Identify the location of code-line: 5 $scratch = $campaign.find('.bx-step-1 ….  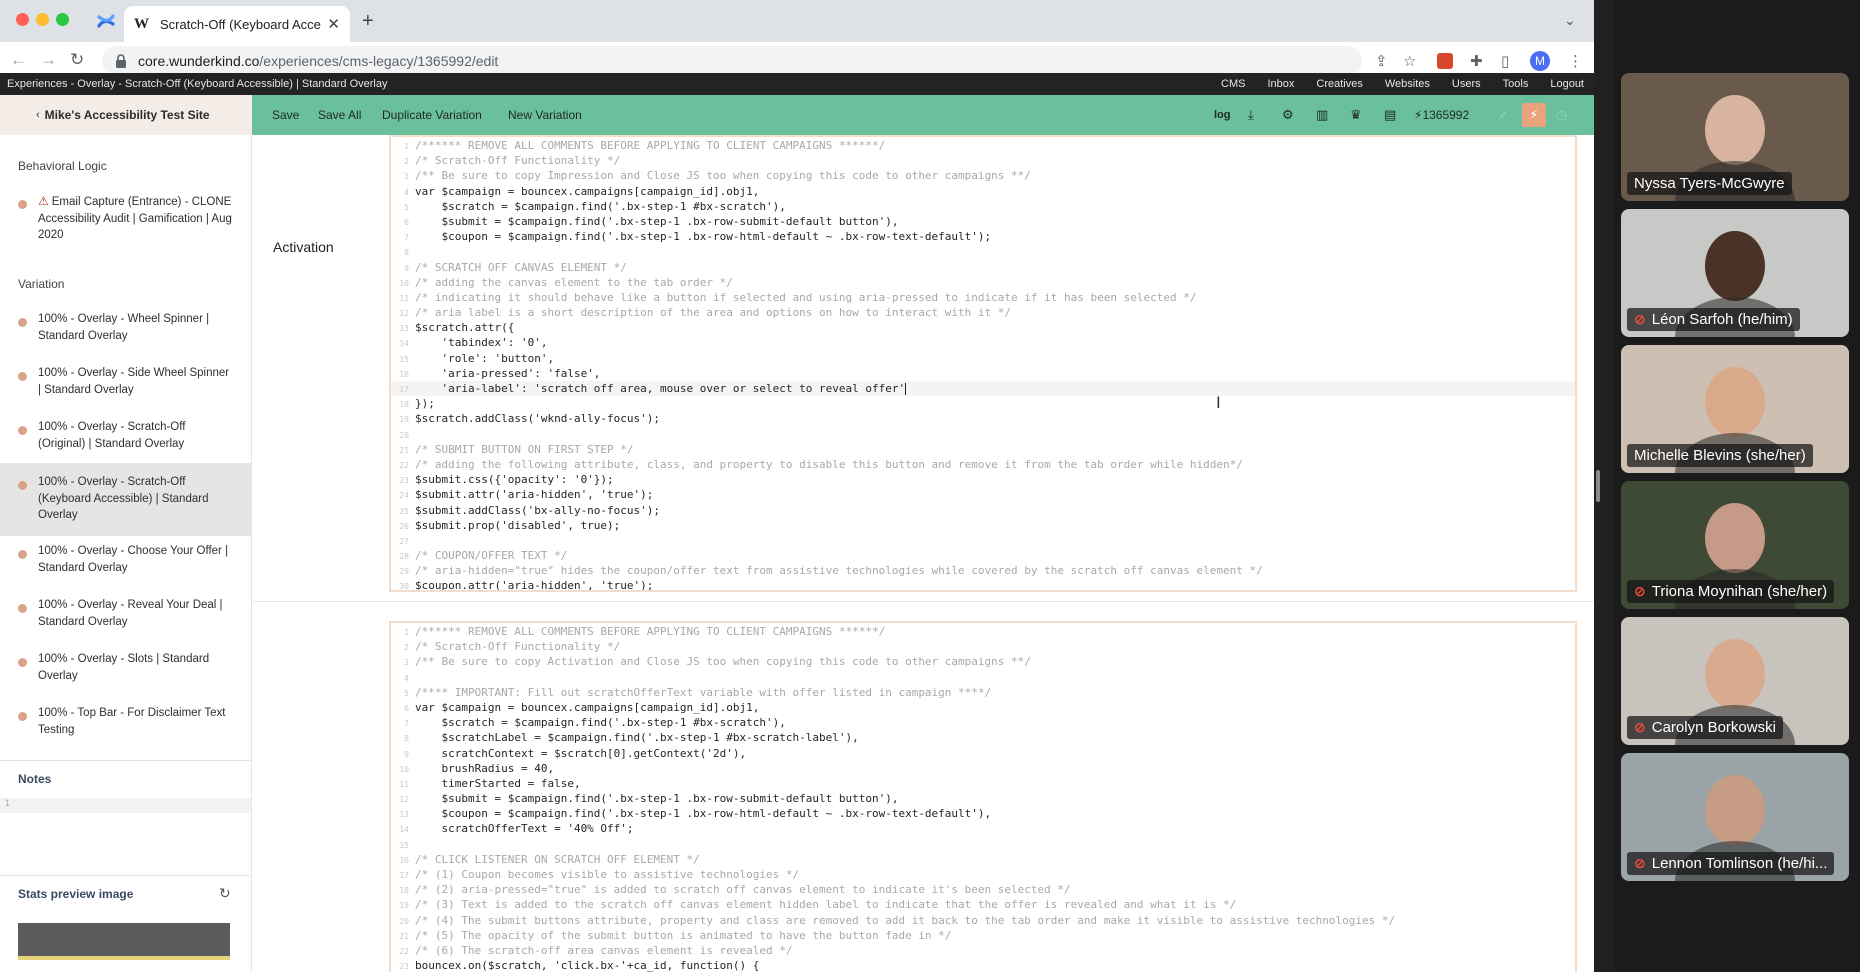
(983, 206).